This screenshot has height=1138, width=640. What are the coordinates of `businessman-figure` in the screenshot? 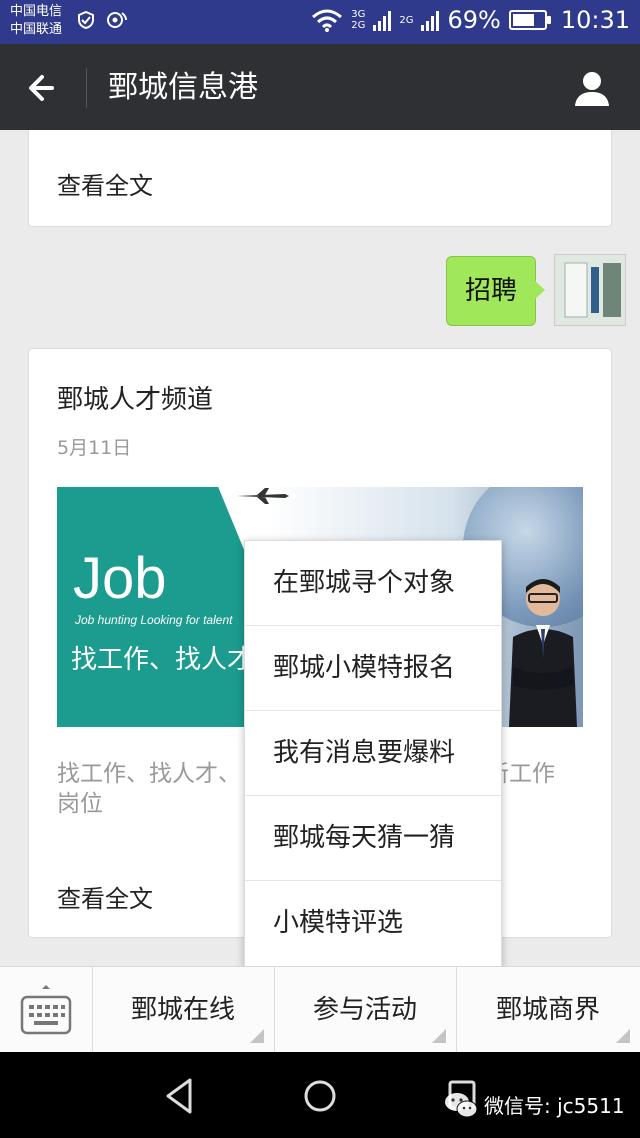 It's located at (543, 653).